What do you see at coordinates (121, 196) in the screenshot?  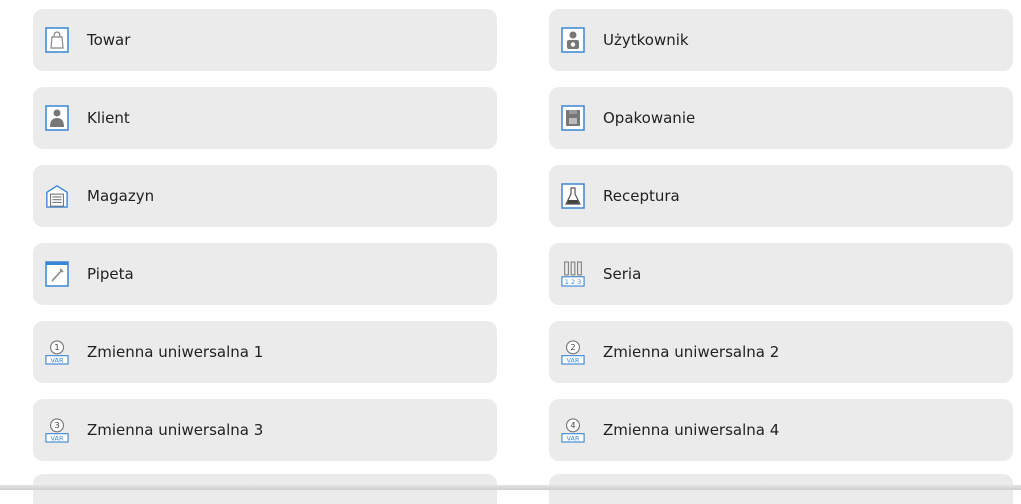 I see `tile-label: Magazyn` at bounding box center [121, 196].